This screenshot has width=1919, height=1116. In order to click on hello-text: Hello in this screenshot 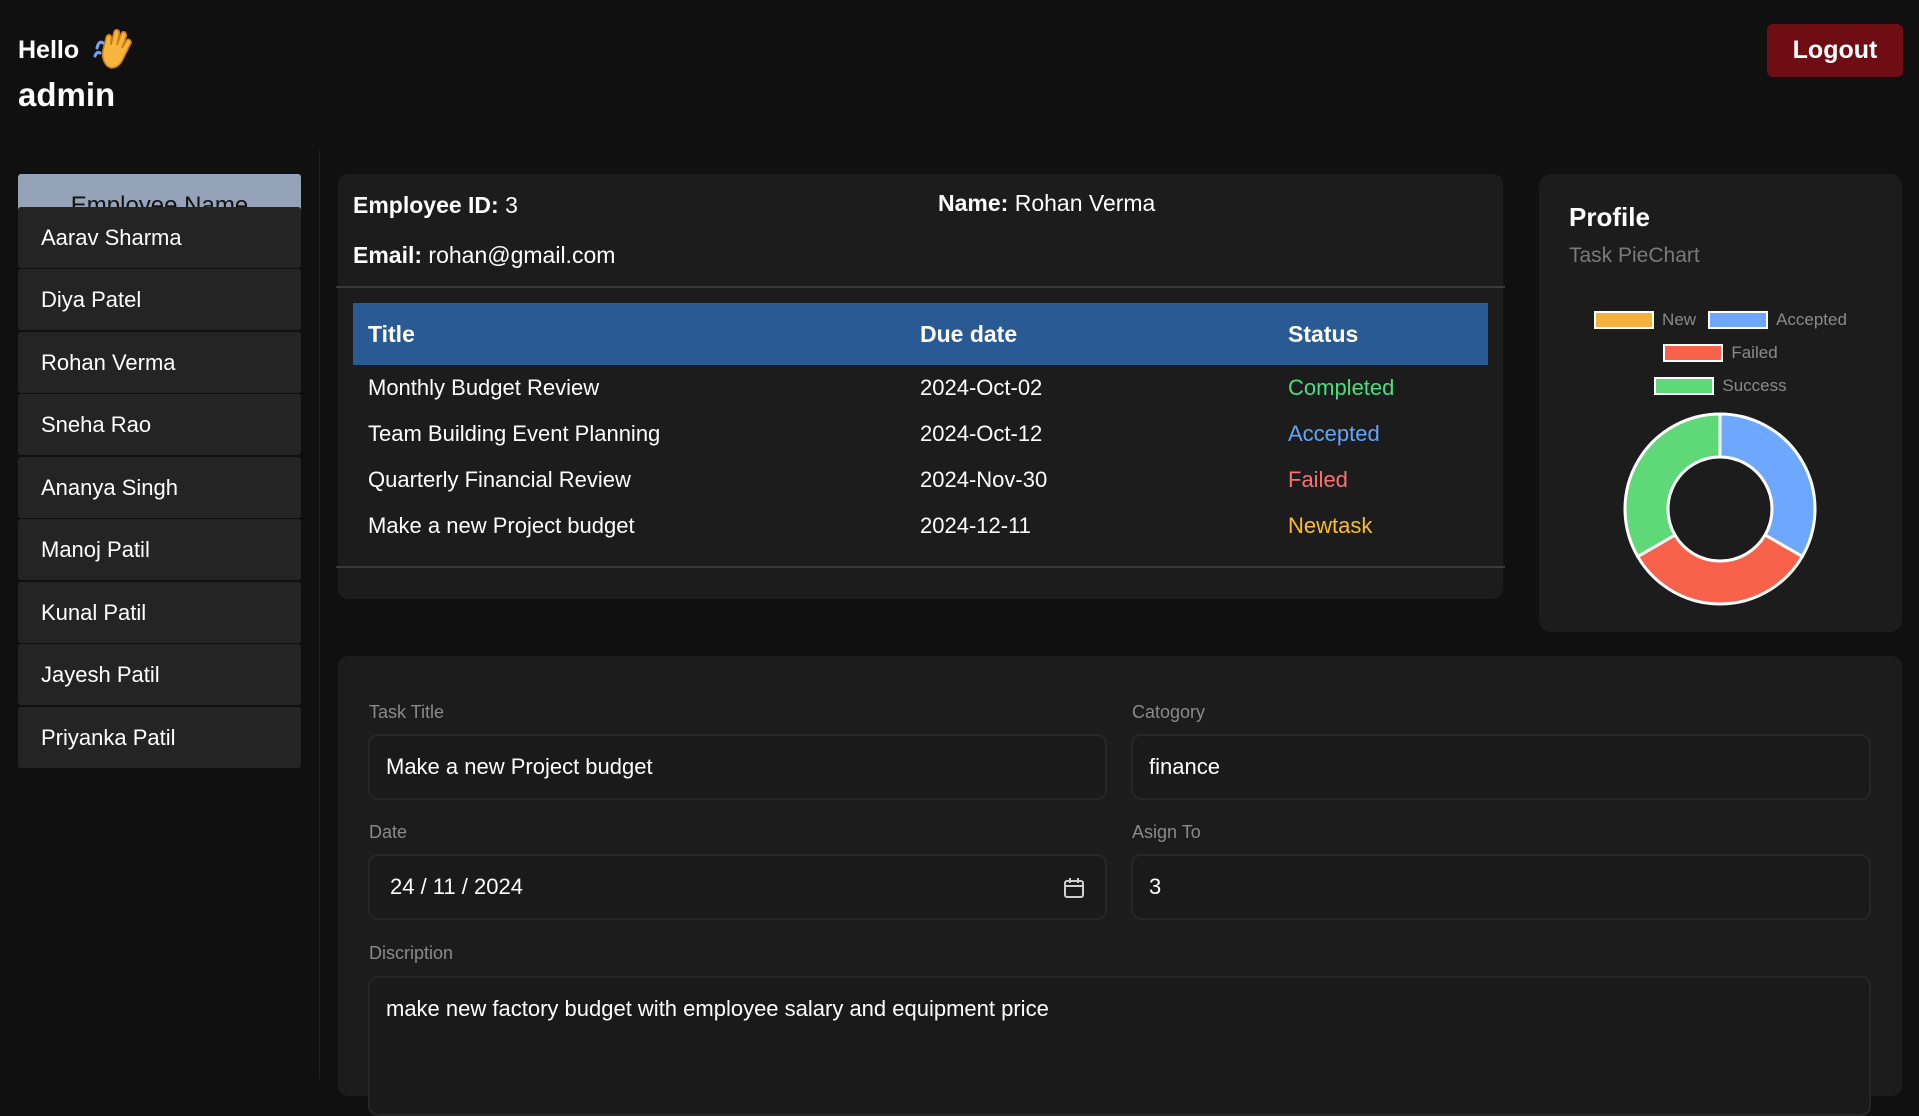, I will do `click(49, 49)`.